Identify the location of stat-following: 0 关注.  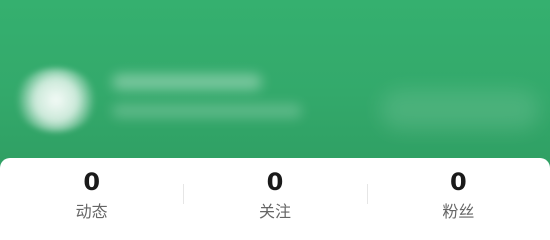
(274, 199).